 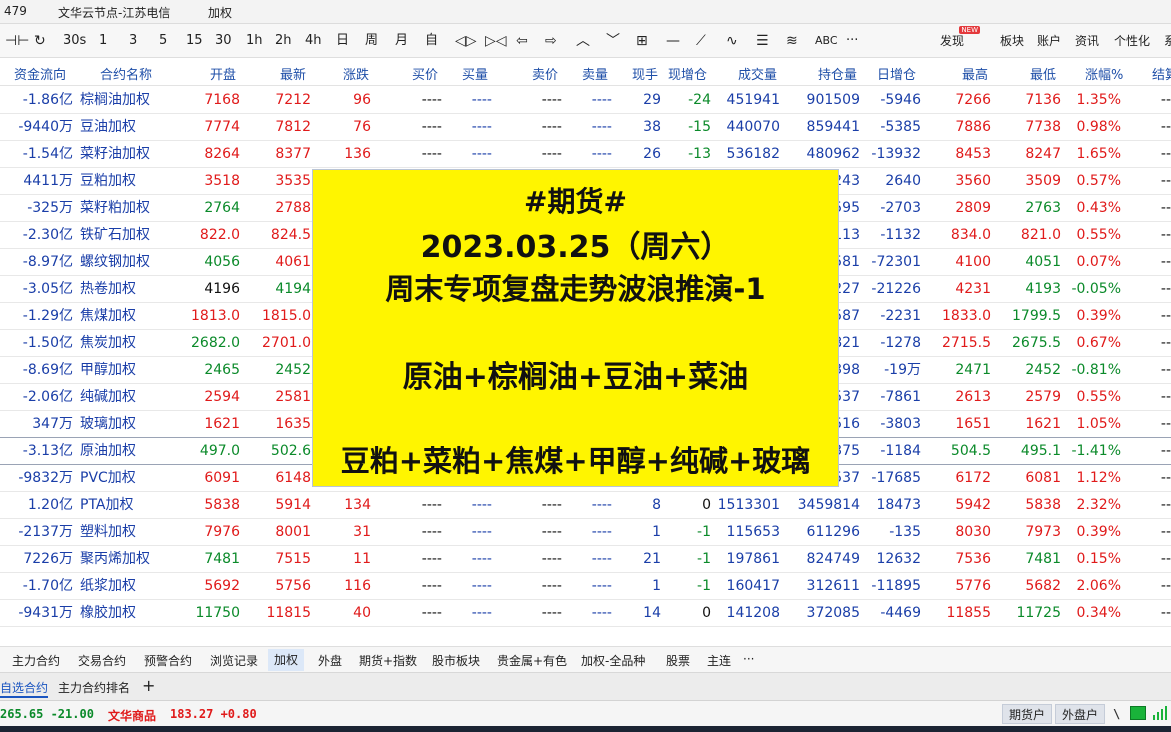 I want to click on period-30: 30, so click(x=223, y=41).